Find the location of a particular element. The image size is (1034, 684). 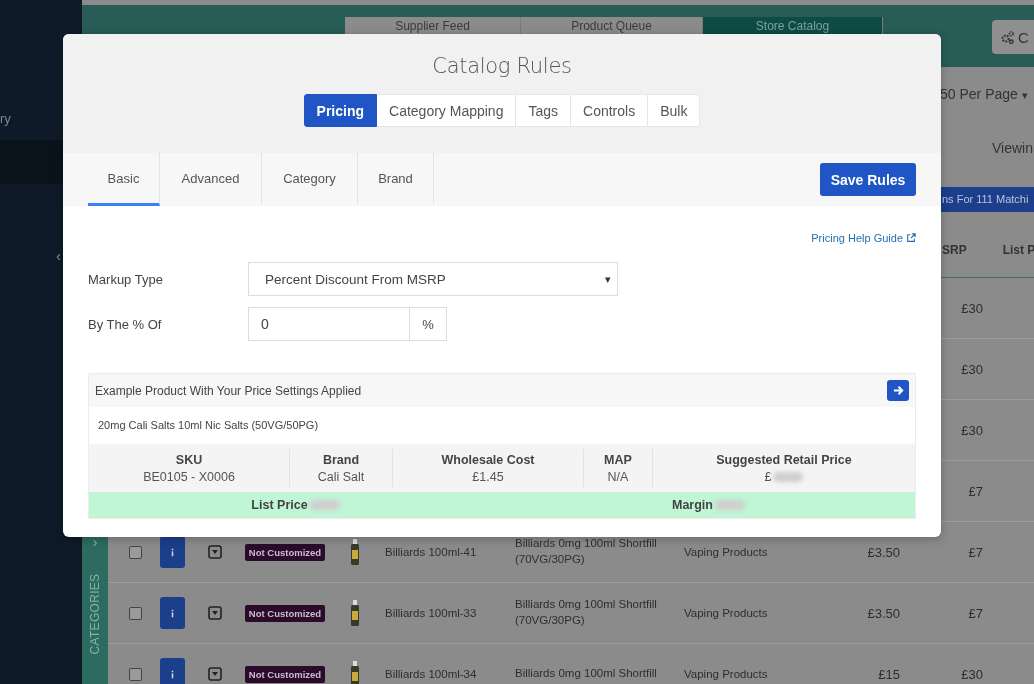

table-cell: £ is located at coordinates (784, 476).